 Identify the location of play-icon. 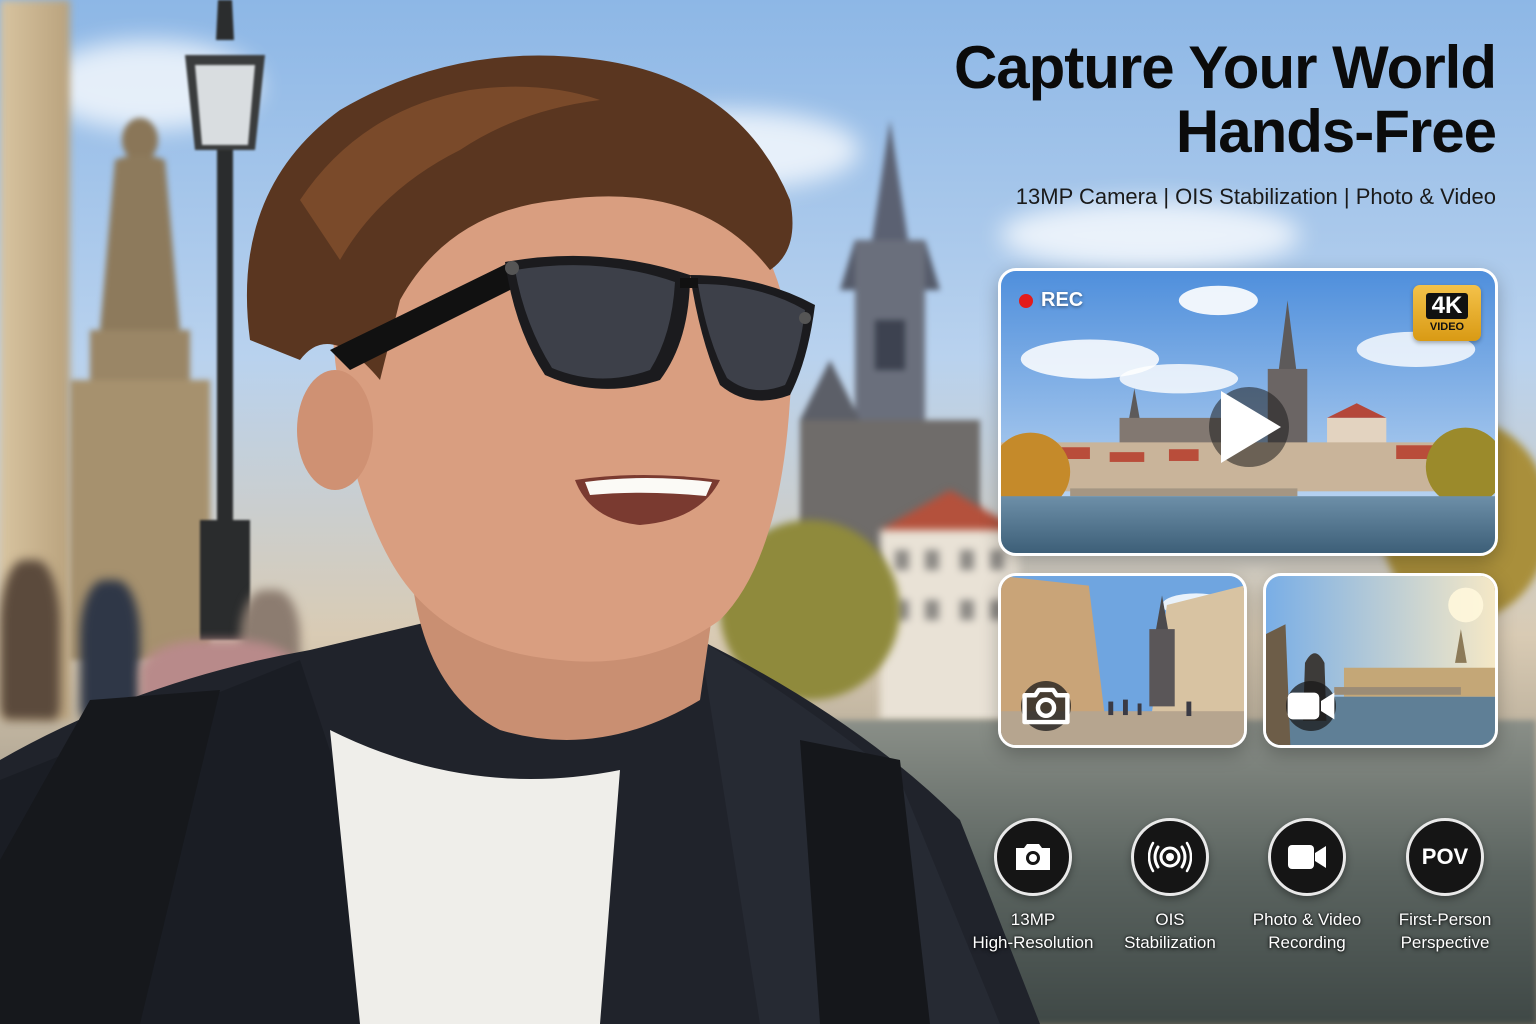
(1251, 427).